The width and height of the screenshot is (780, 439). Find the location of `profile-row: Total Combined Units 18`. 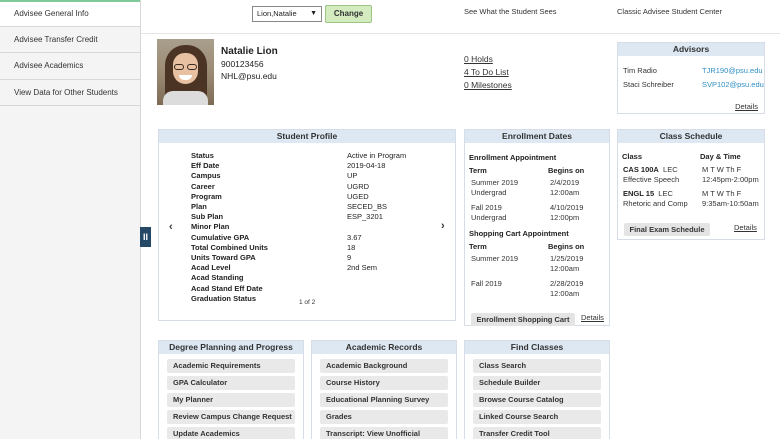

profile-row: Total Combined Units 18 is located at coordinates (336, 248).